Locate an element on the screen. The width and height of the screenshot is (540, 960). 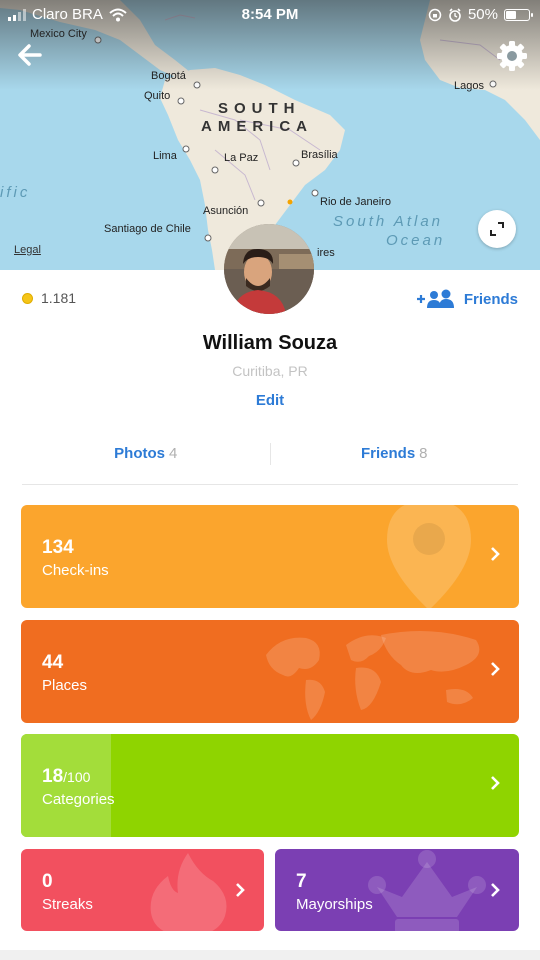
profile-location: Curitiba, PR is located at coordinates (270, 371).